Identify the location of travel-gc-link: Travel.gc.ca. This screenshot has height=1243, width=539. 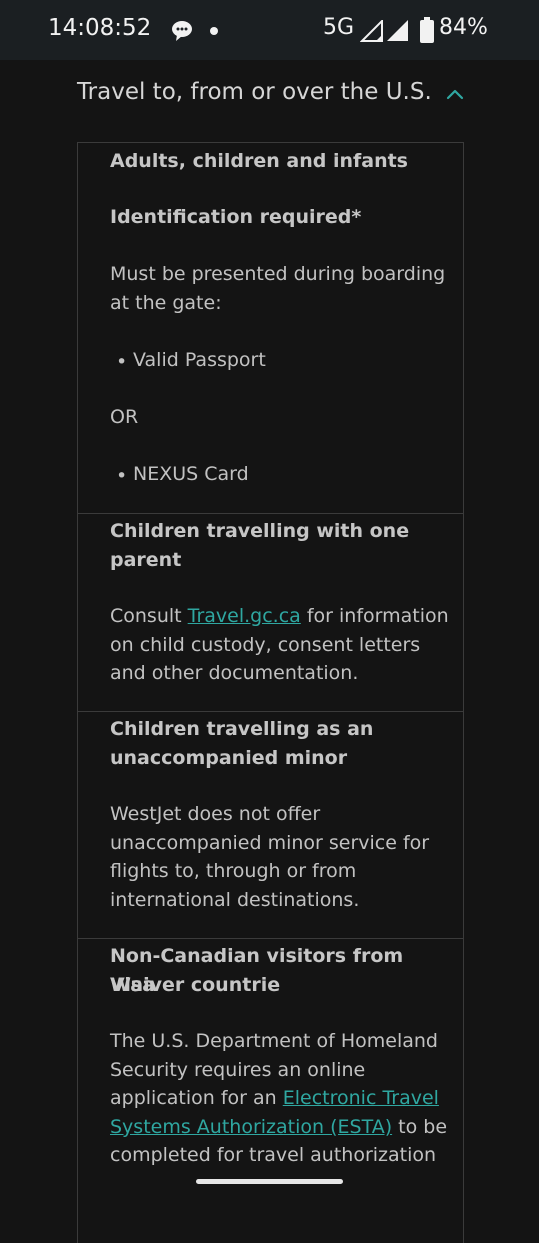
(244, 616).